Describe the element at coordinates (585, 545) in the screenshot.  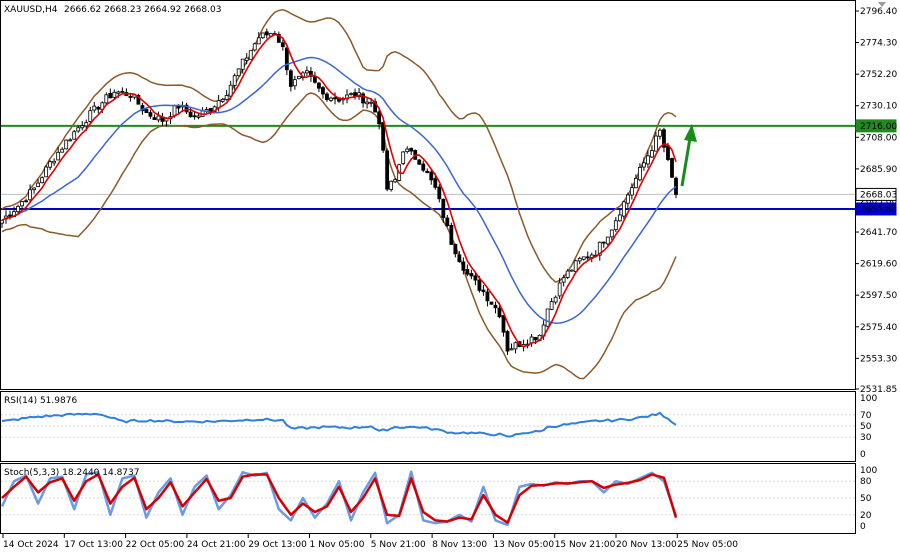
I see `time-axis-label: 15 Nov 21:00` at that location.